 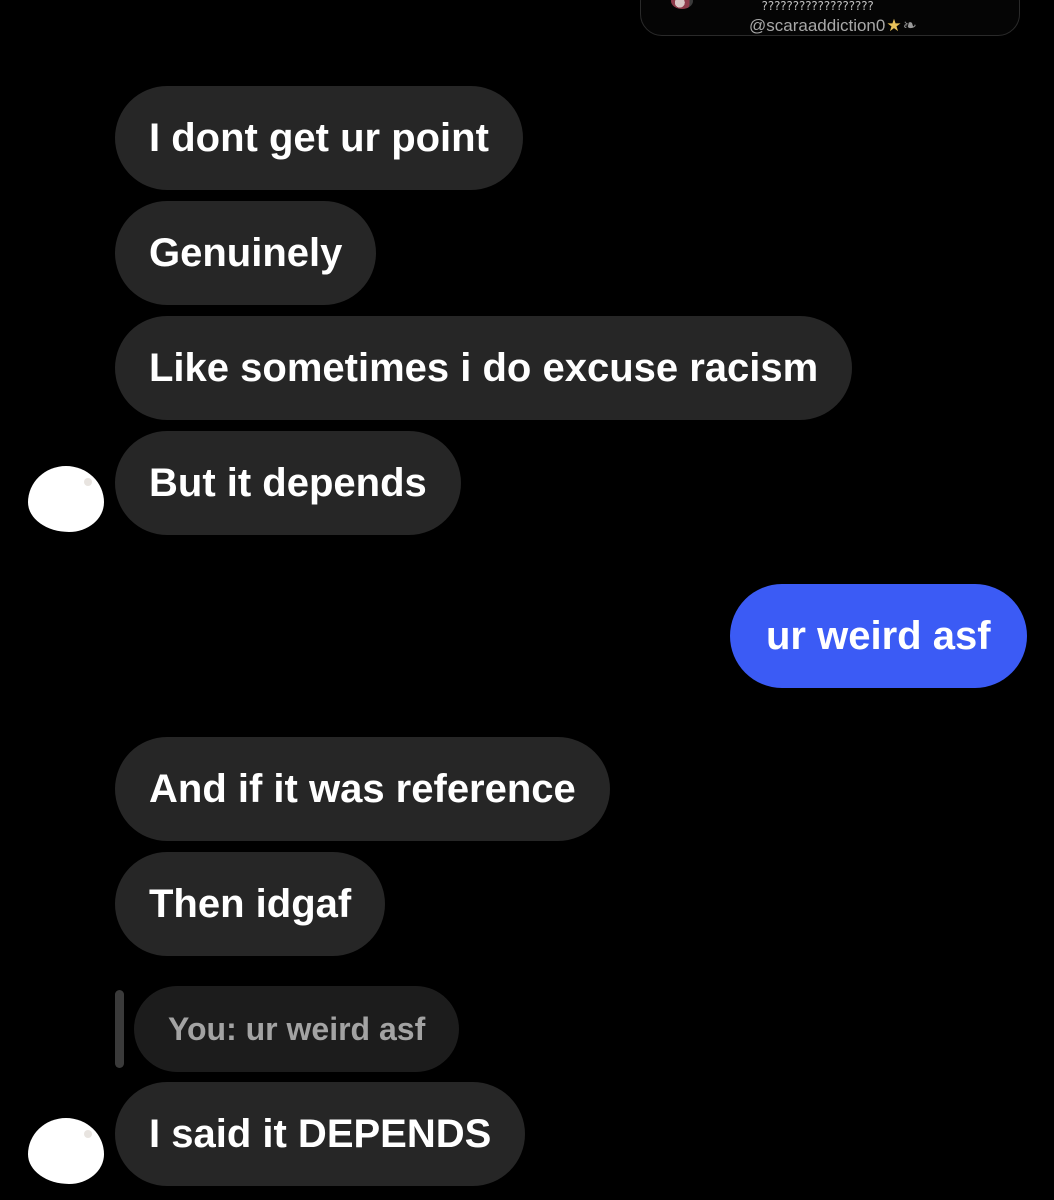 I want to click on reply-indicator-bar, so click(x=119, y=1029).